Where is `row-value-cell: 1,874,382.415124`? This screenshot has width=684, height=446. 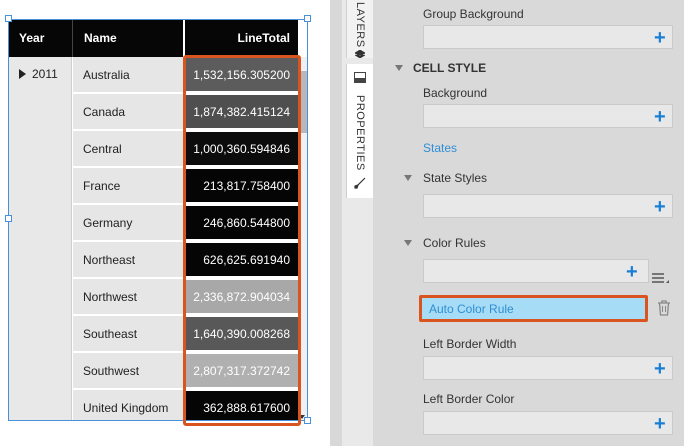
row-value-cell: 1,874,382.415124 is located at coordinates (241, 112).